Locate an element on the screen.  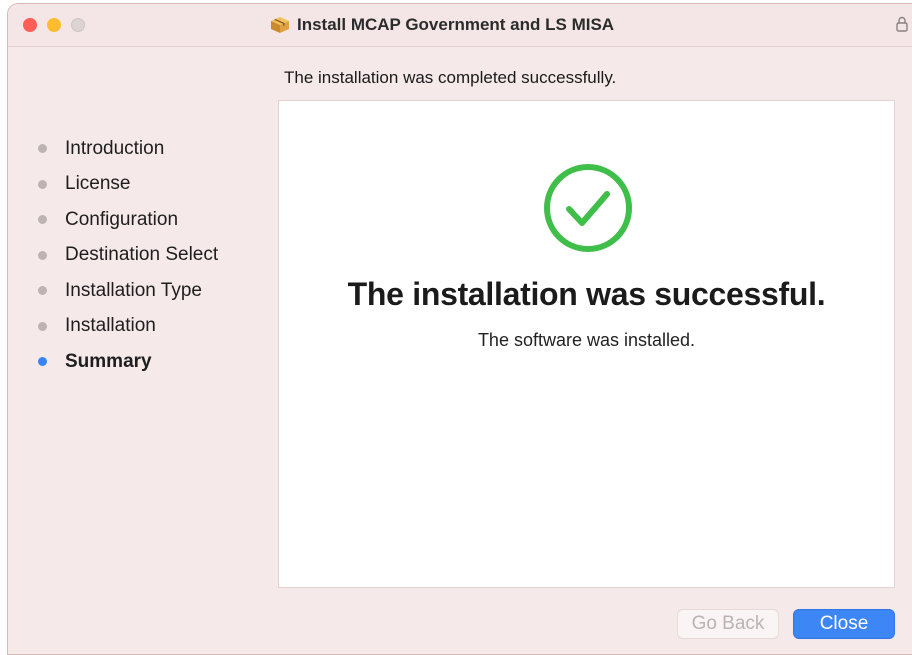
step-introduction: Introduction is located at coordinates (128, 149).